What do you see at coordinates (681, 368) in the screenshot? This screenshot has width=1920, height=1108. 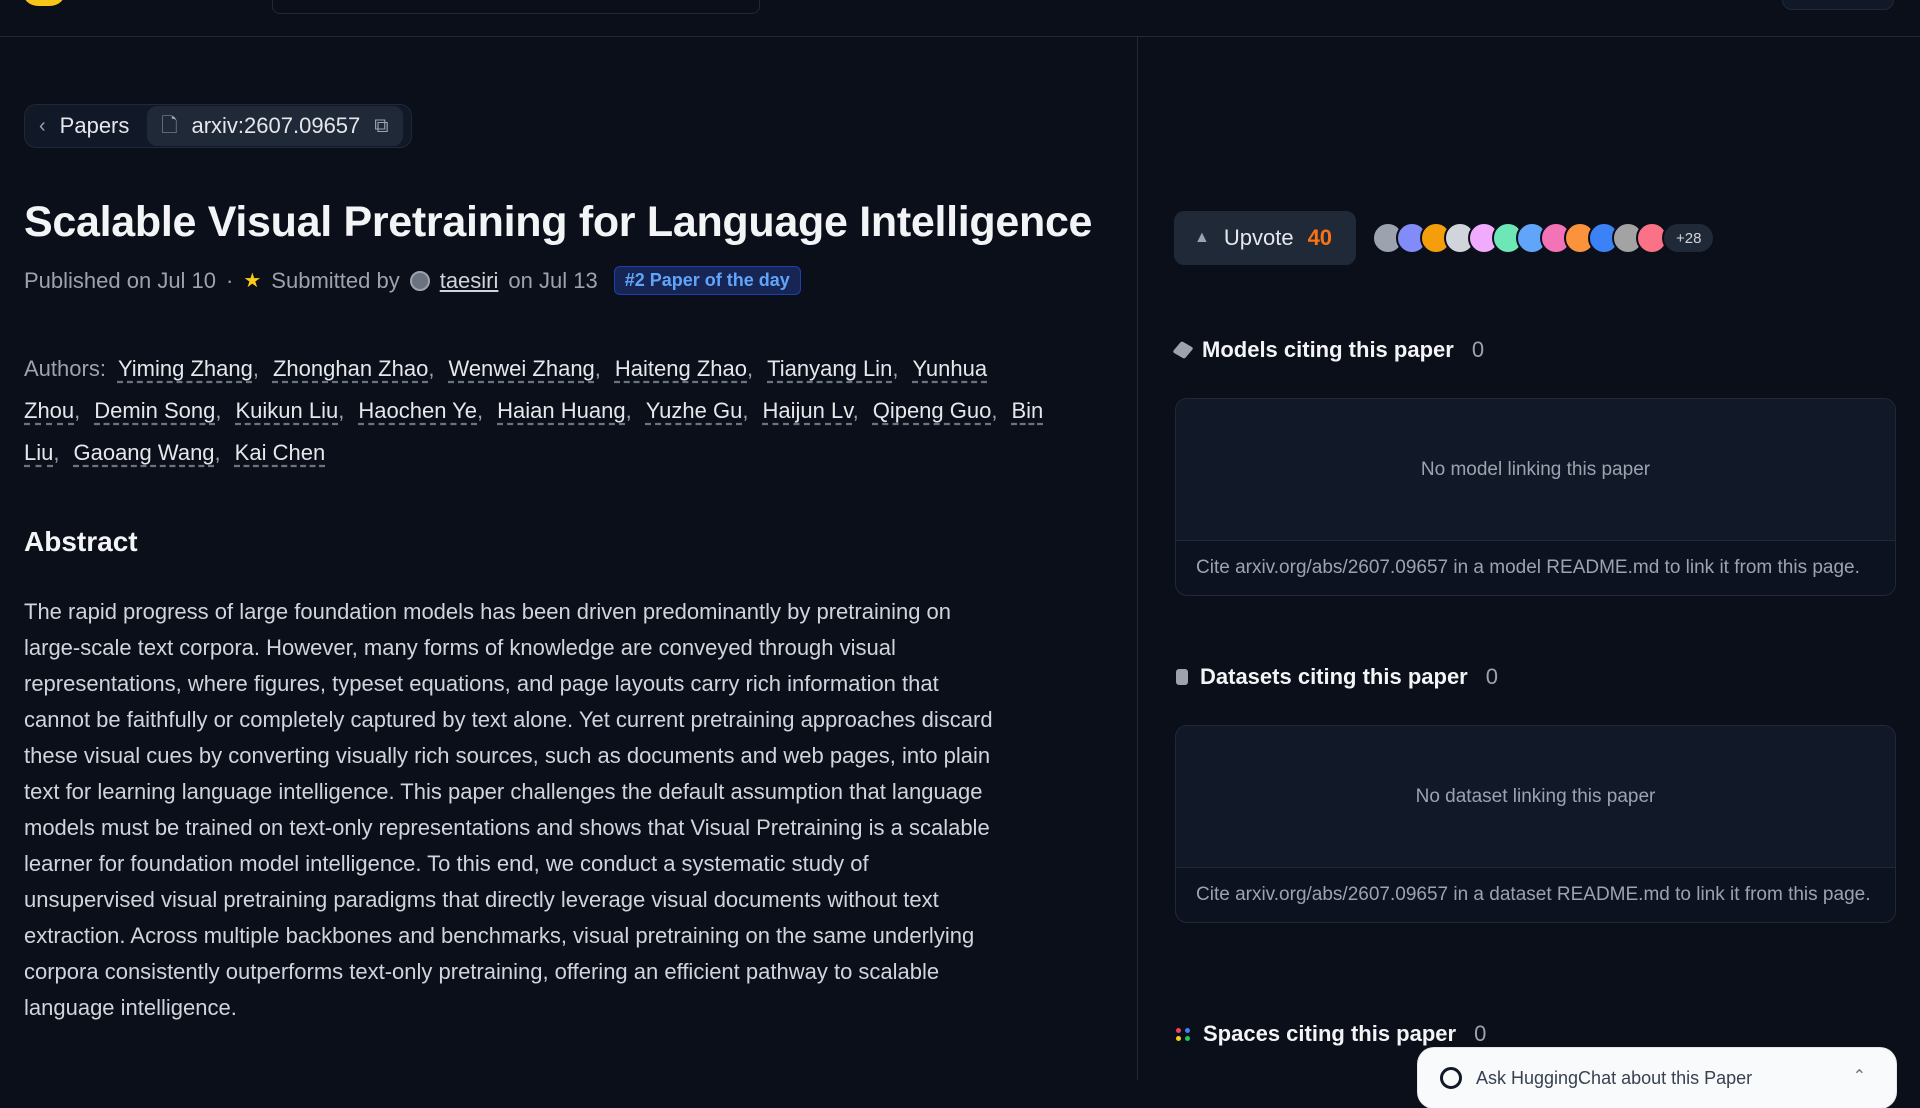 I see `author-link: Haiteng Zhao` at bounding box center [681, 368].